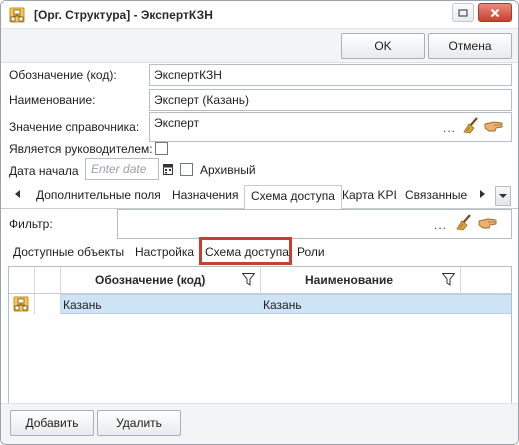 This screenshot has width=519, height=445. What do you see at coordinates (48, 280) in the screenshot?
I see `header-check-cell` at bounding box center [48, 280].